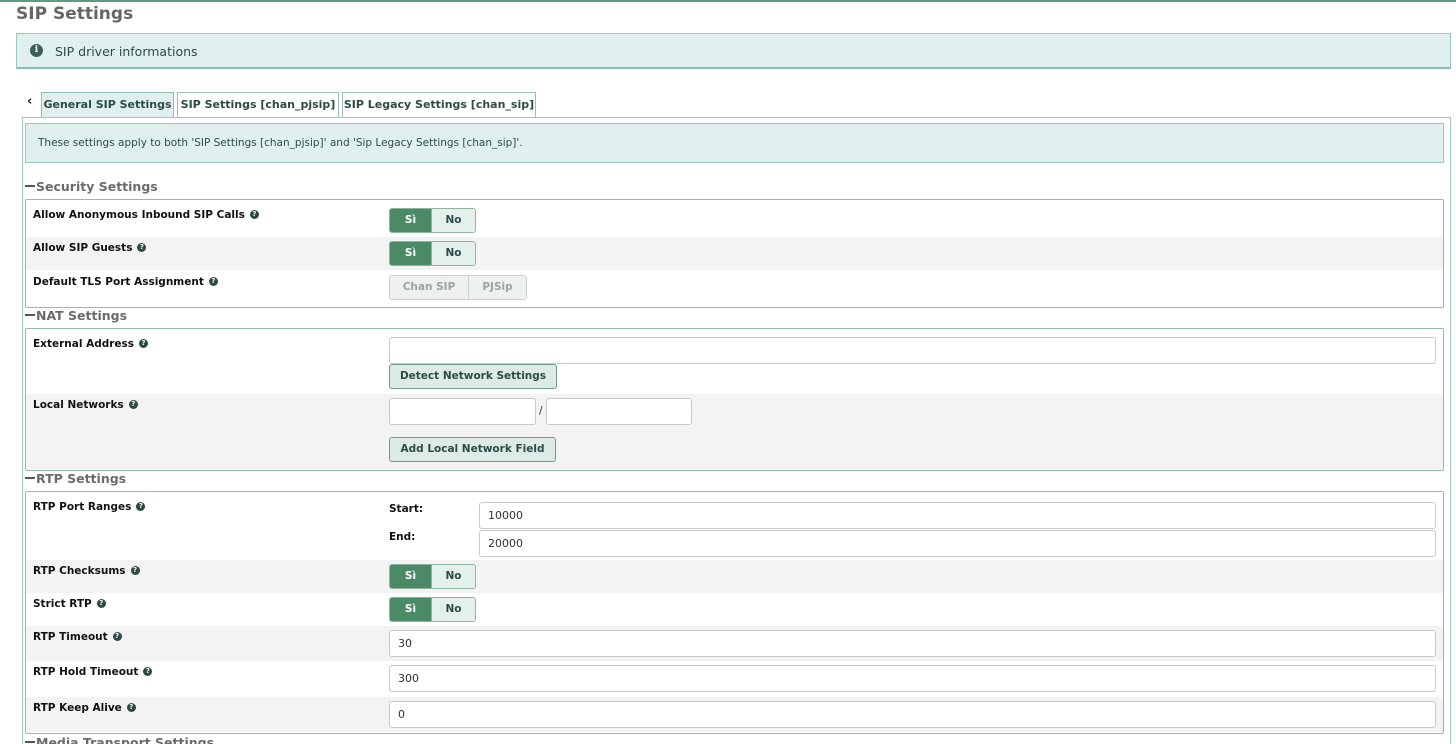 This screenshot has width=1456, height=744. Describe the element at coordinates (453, 220) in the screenshot. I see `allow-anonymous-calls-no: No` at that location.